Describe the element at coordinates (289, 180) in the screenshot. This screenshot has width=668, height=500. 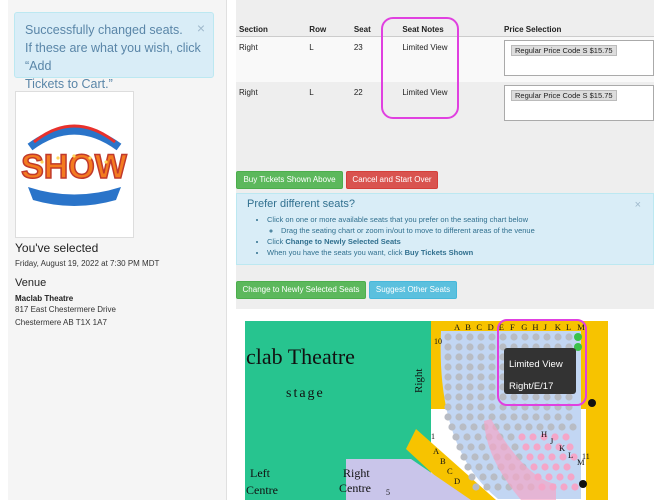
I see `buy-tickets-button: Buy Tickets Shown Above` at that location.